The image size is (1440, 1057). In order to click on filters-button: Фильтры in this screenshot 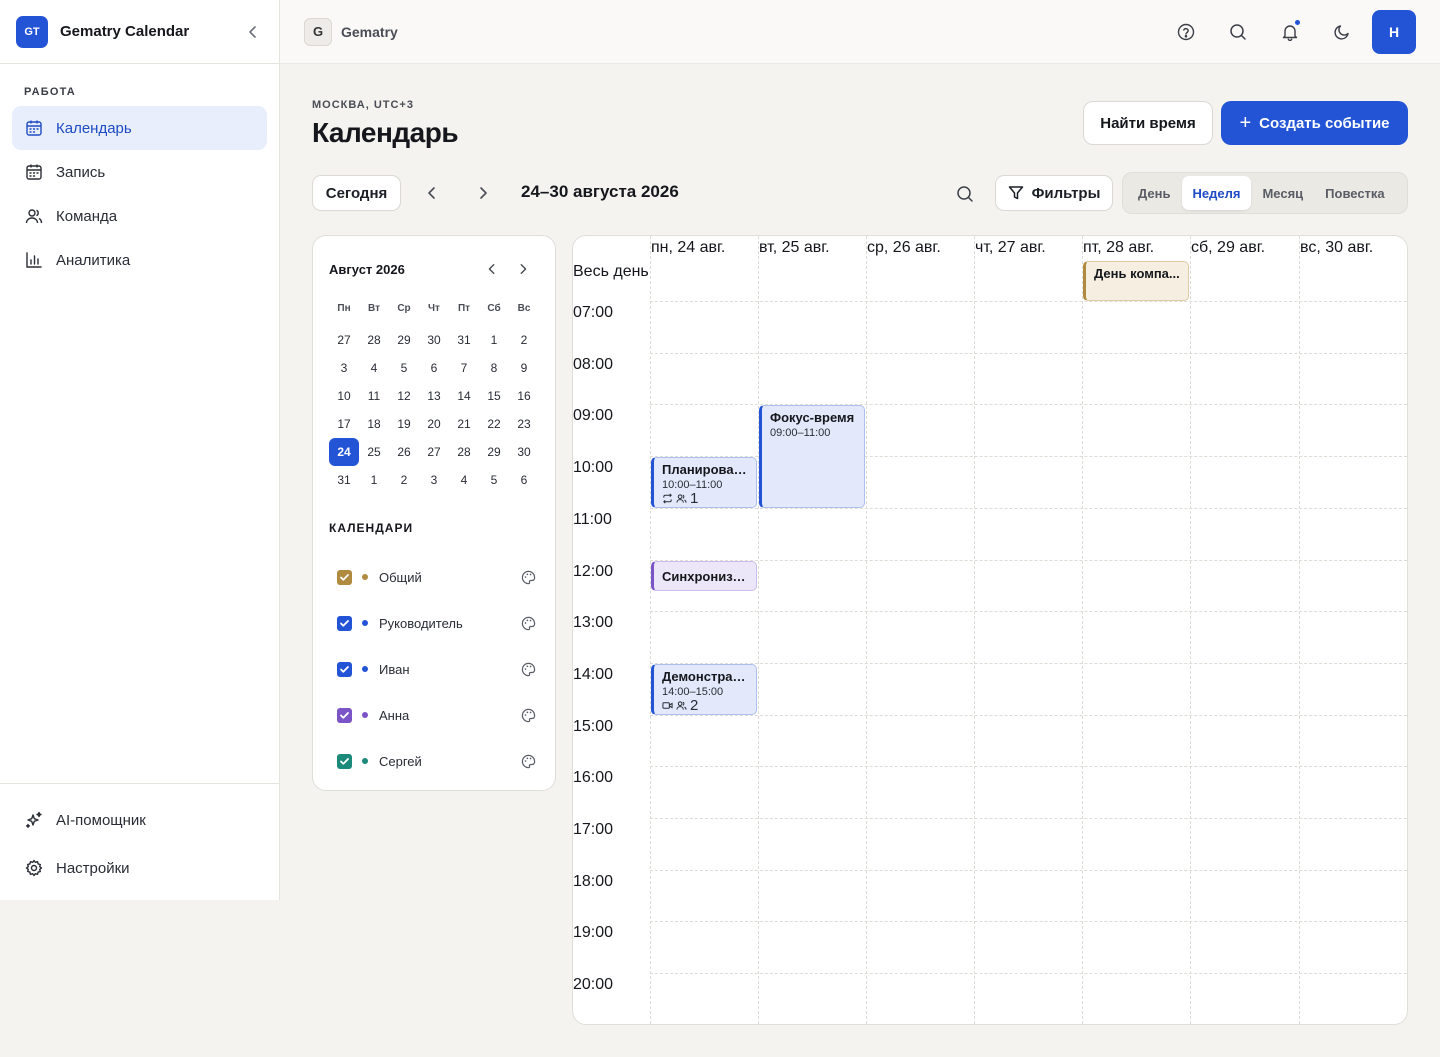, I will do `click(1054, 193)`.